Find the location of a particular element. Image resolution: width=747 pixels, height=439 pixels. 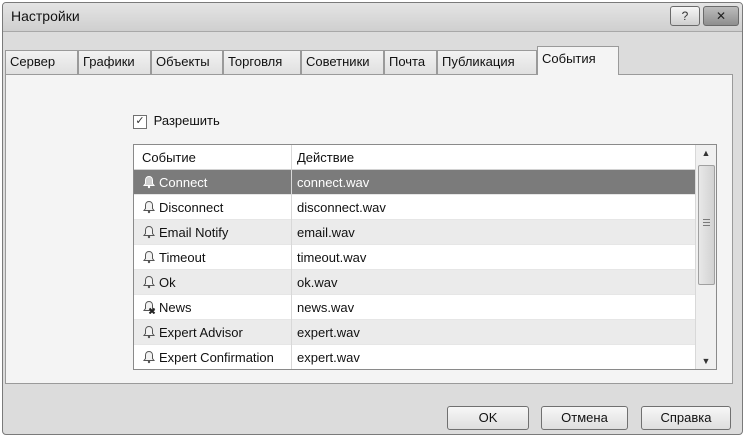

table-row: Expert Confirmation expert.wav is located at coordinates (415, 357).